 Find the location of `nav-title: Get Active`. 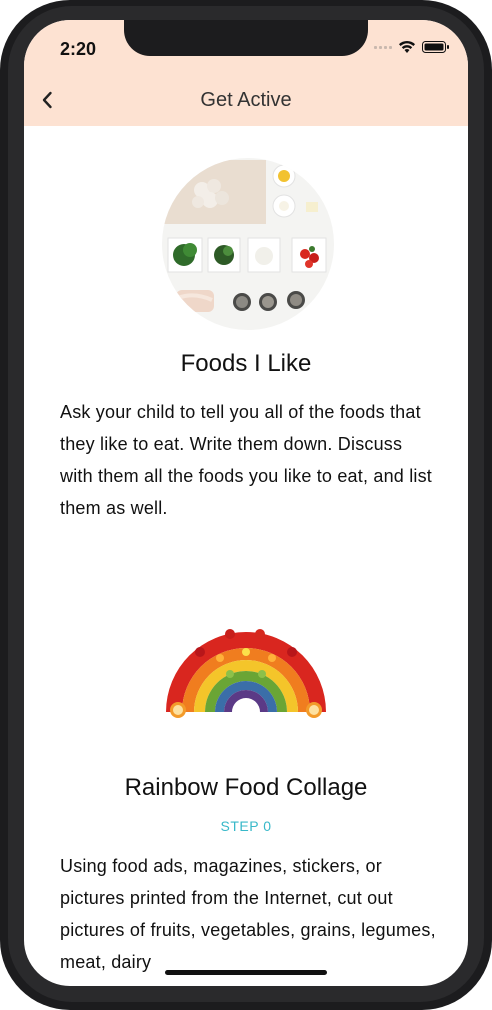

nav-title: Get Active is located at coordinates (246, 100).